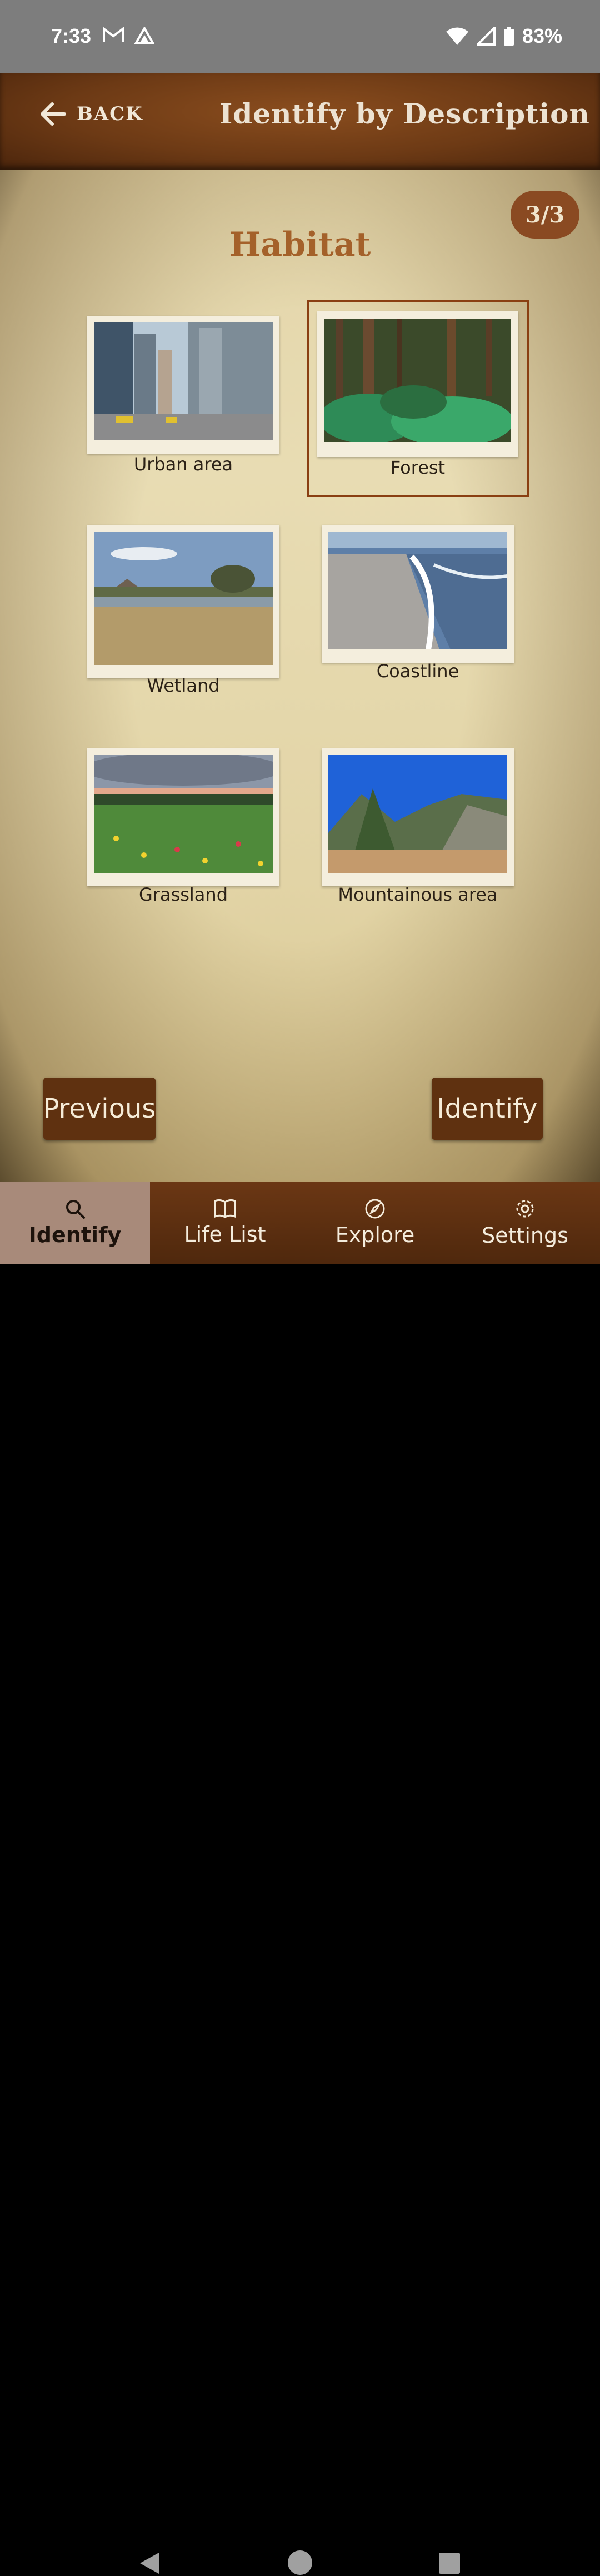  Describe the element at coordinates (183, 464) in the screenshot. I see `habitat-label: Urban area` at that location.